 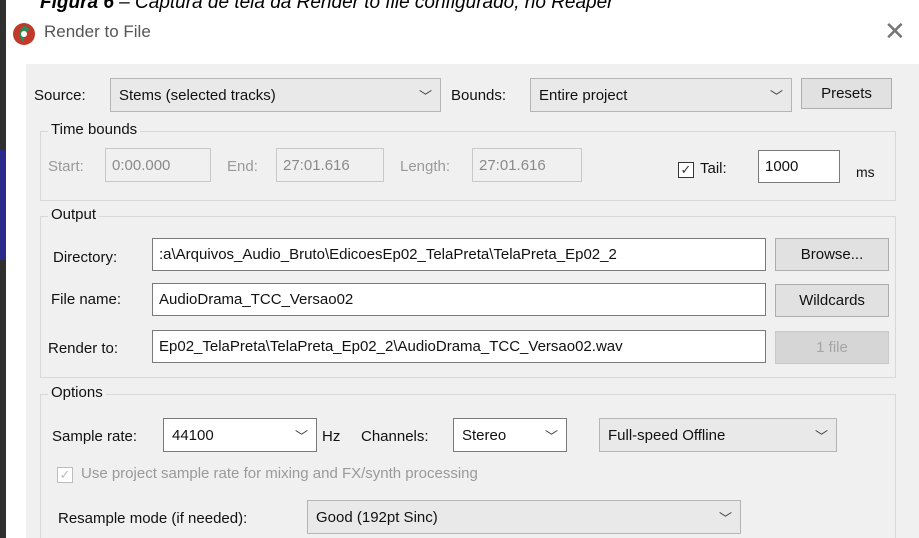 I want to click on channels-dropdown: Stereo ﹀, so click(x=510, y=435).